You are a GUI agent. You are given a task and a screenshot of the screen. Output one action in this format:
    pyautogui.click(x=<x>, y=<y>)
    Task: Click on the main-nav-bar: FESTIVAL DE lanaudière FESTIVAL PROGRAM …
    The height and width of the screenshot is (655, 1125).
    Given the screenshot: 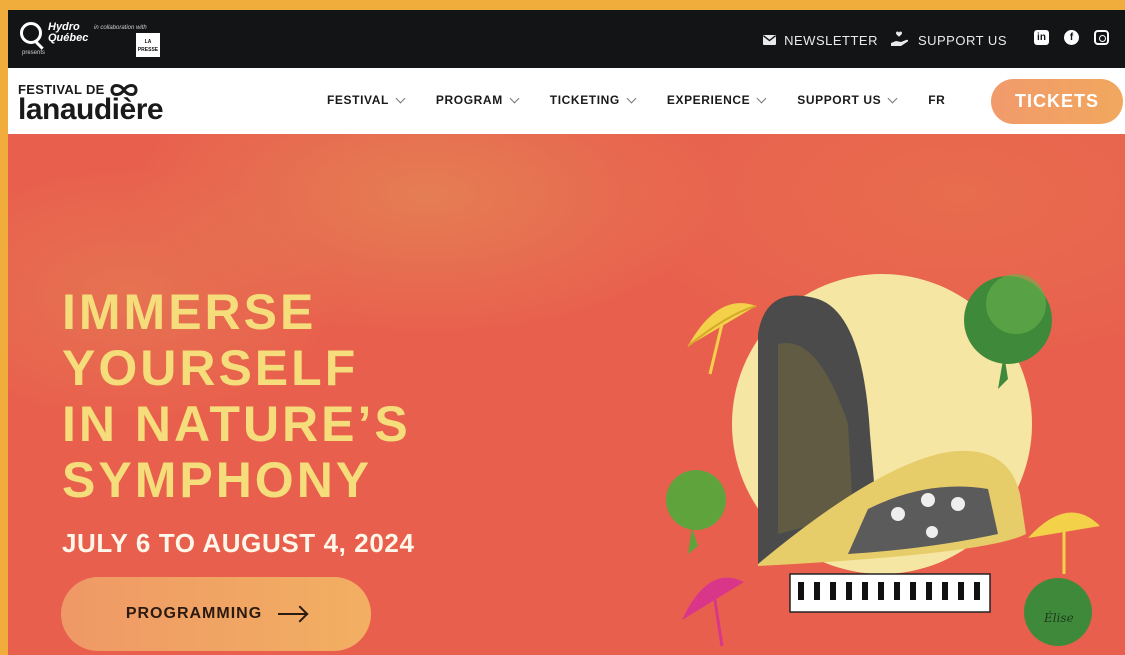 What is the action you would take?
    pyautogui.click(x=566, y=101)
    